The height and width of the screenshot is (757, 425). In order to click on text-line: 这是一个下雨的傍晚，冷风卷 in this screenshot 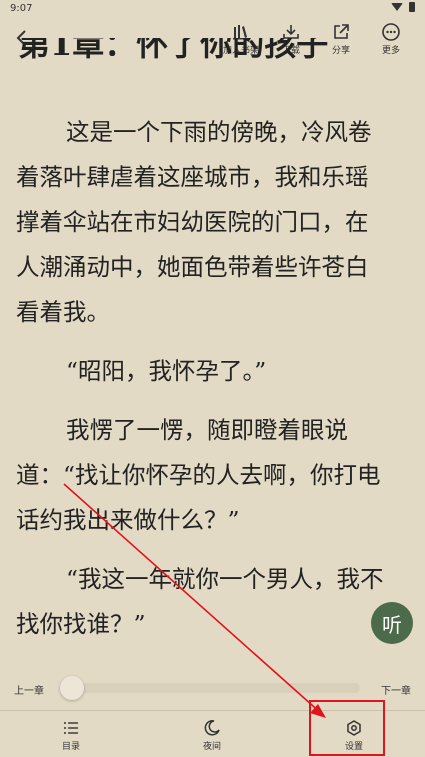, I will do `click(219, 132)`.